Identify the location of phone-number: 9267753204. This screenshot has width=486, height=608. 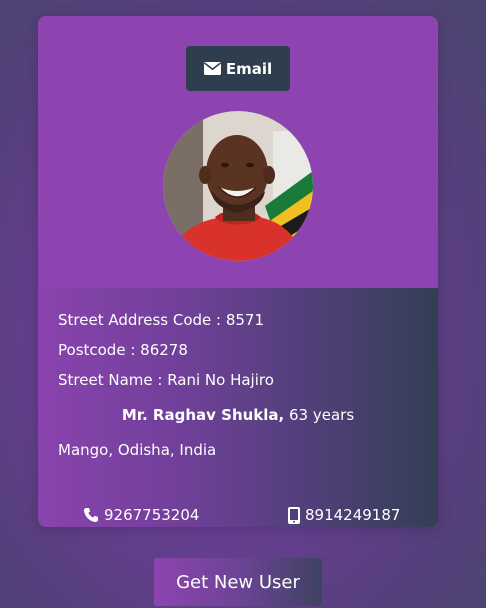
(141, 515).